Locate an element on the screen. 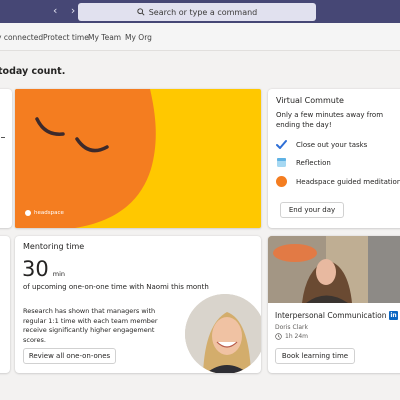  headspace-logo: headspace is located at coordinates (44, 213).